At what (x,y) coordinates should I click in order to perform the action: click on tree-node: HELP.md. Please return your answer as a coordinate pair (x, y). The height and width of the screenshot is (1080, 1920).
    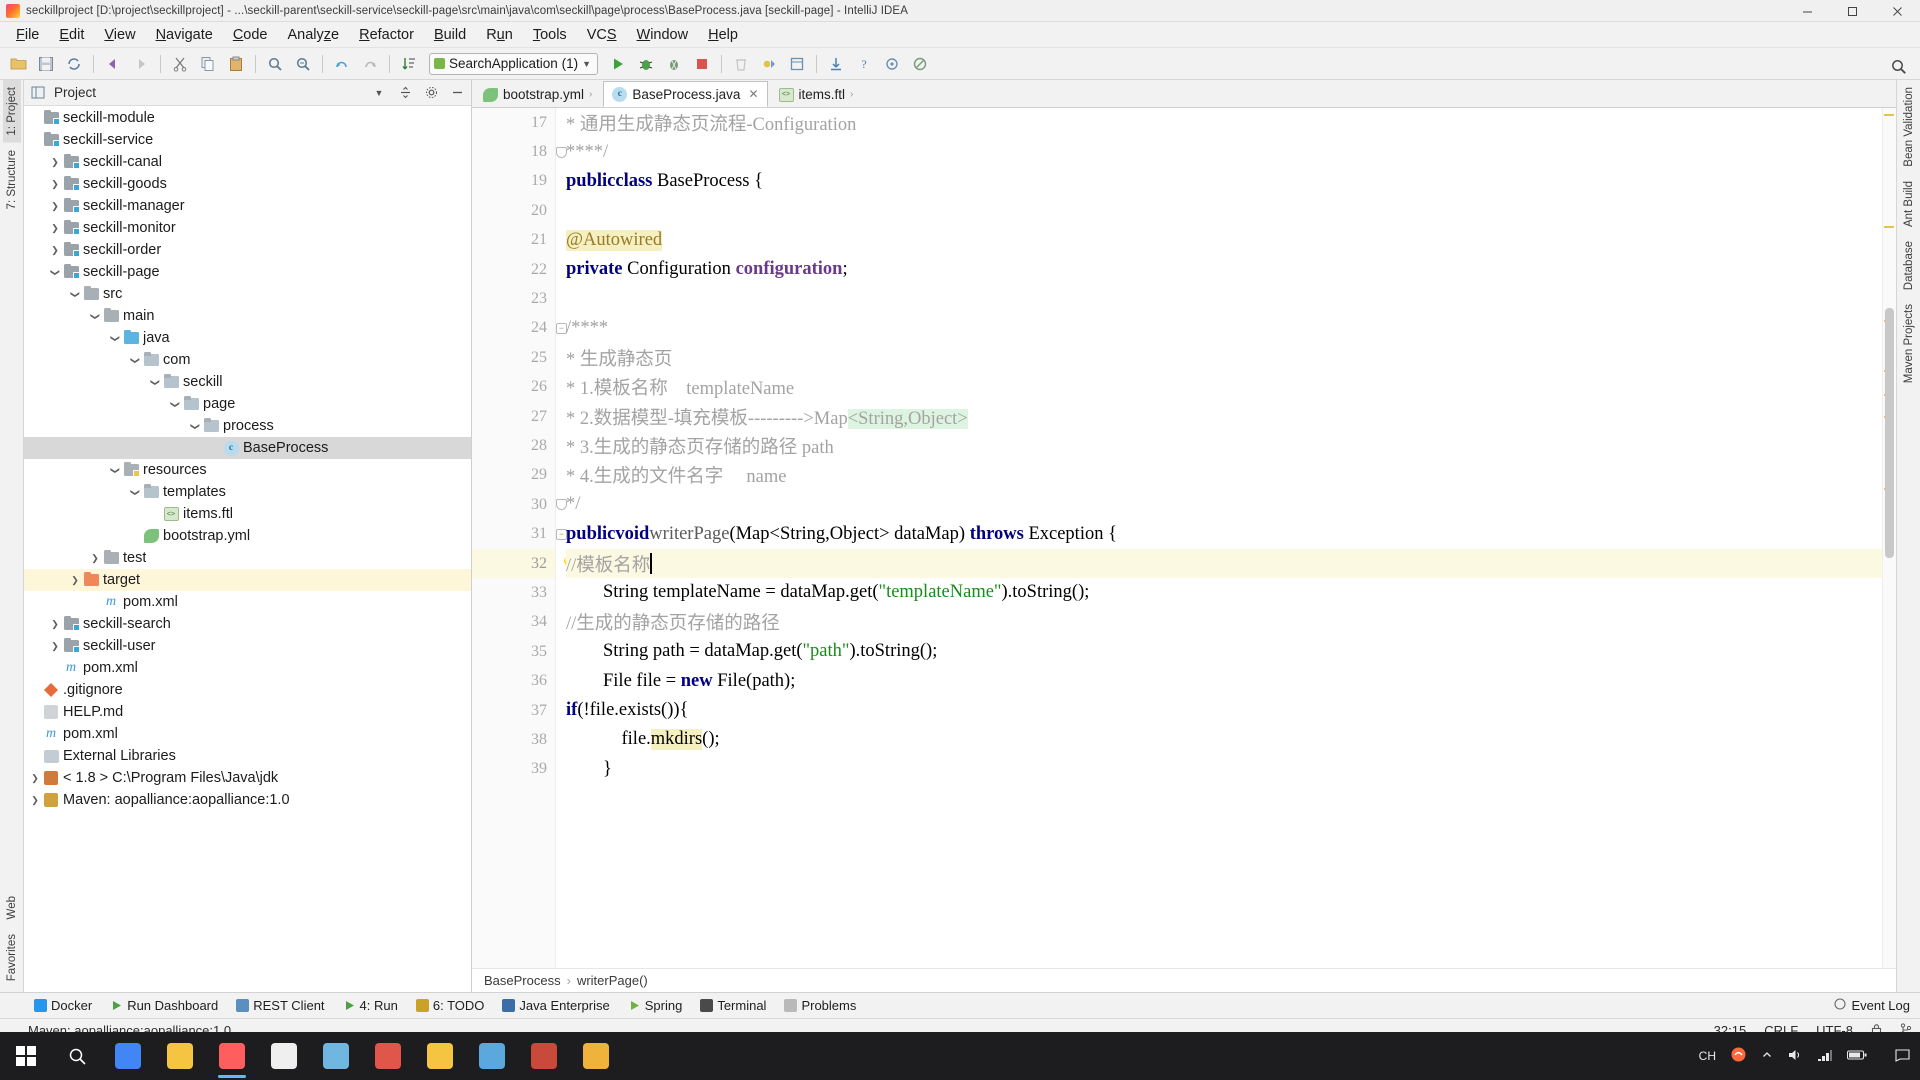
    Looking at the image, I should click on (247, 712).